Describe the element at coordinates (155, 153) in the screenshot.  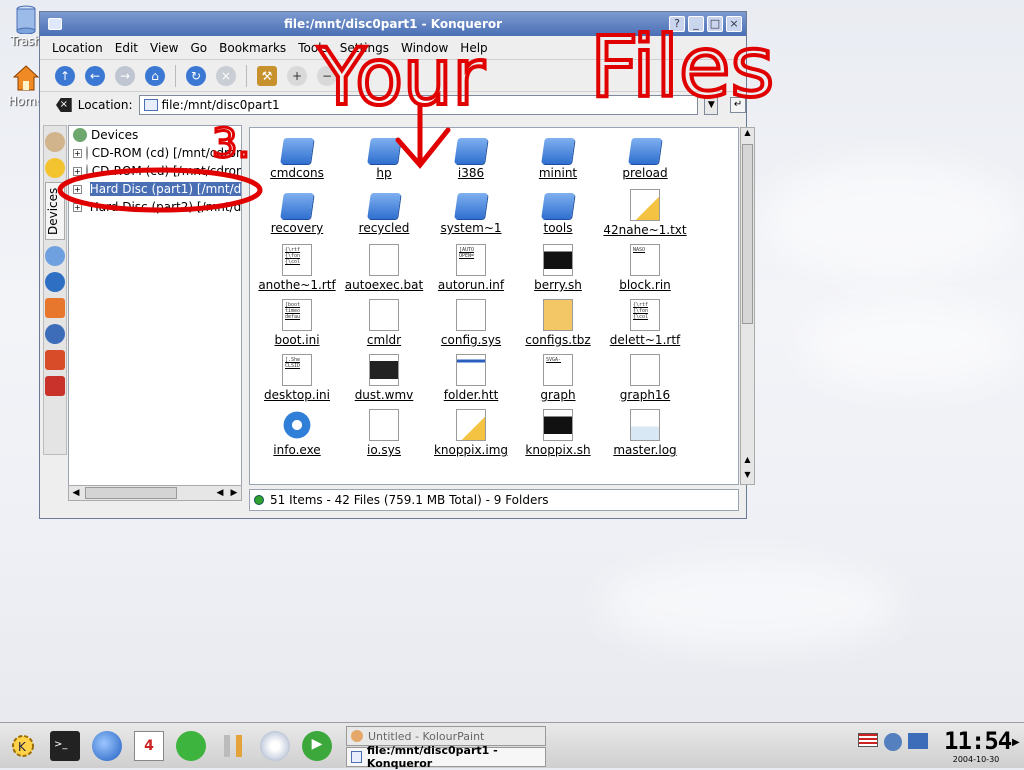
I see `tree-item-cdrom: + CD-ROM (cd) [/mnt/cdrom]` at that location.